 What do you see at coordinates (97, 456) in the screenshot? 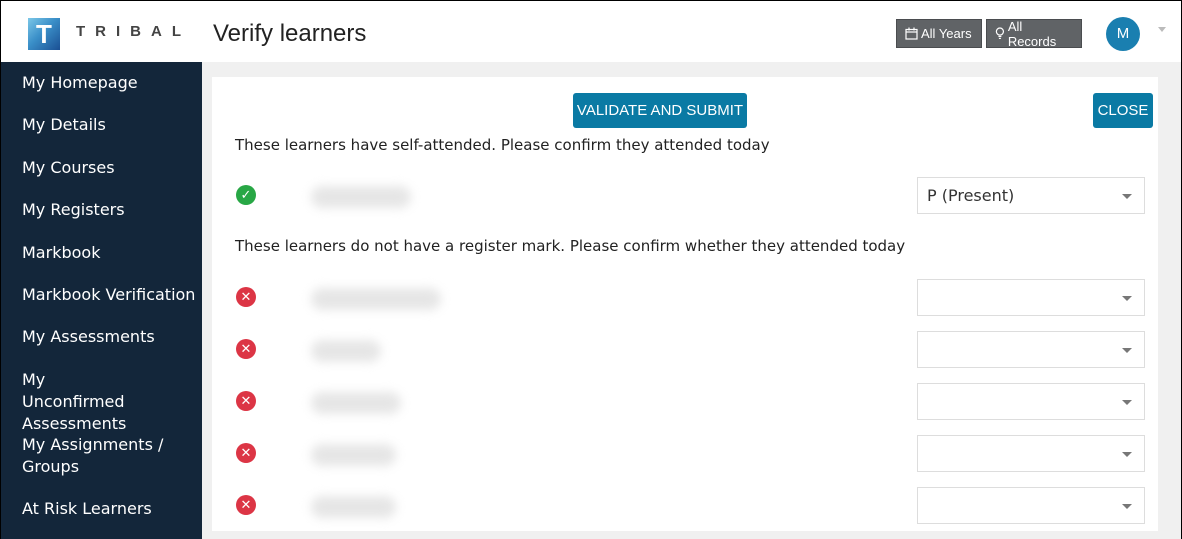
I see `sidebar-item-my-assignments-groups: My Assignments / Groups` at bounding box center [97, 456].